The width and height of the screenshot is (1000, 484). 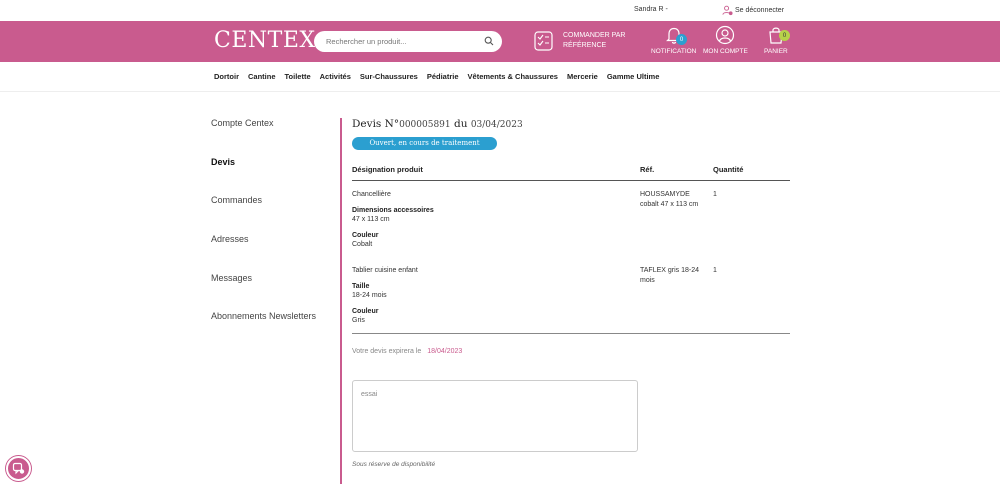 I want to click on user-logout-icon, so click(x=727, y=10).